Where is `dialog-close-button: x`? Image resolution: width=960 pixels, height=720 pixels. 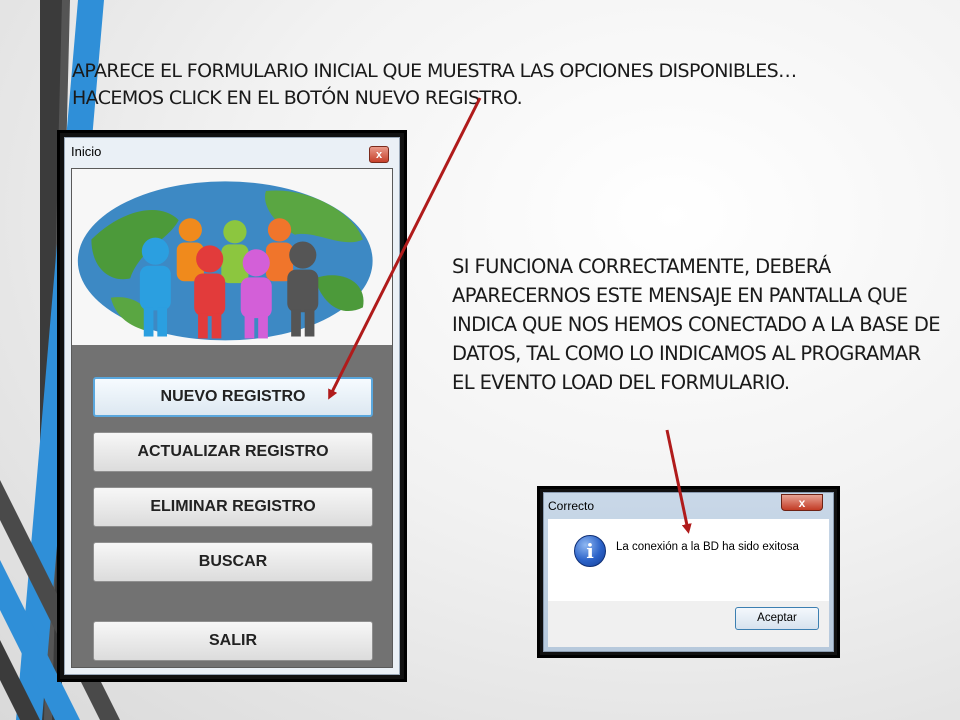
dialog-close-button: x is located at coordinates (802, 502).